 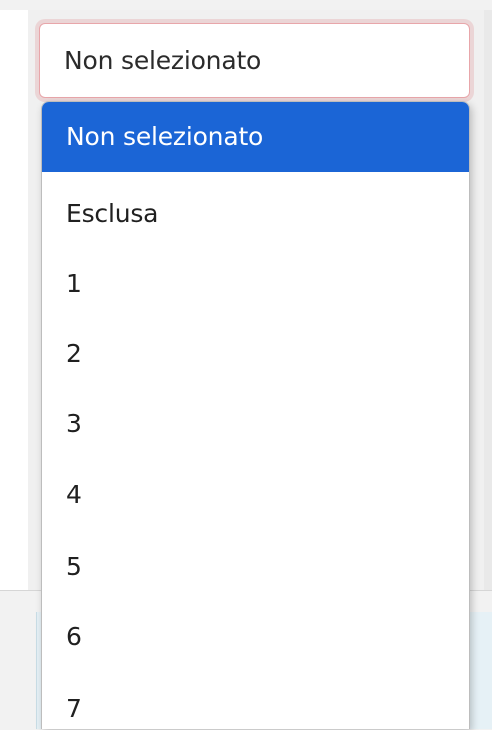 I want to click on dropdown-option-non-selezionato: Non selezionato, so click(x=255, y=137).